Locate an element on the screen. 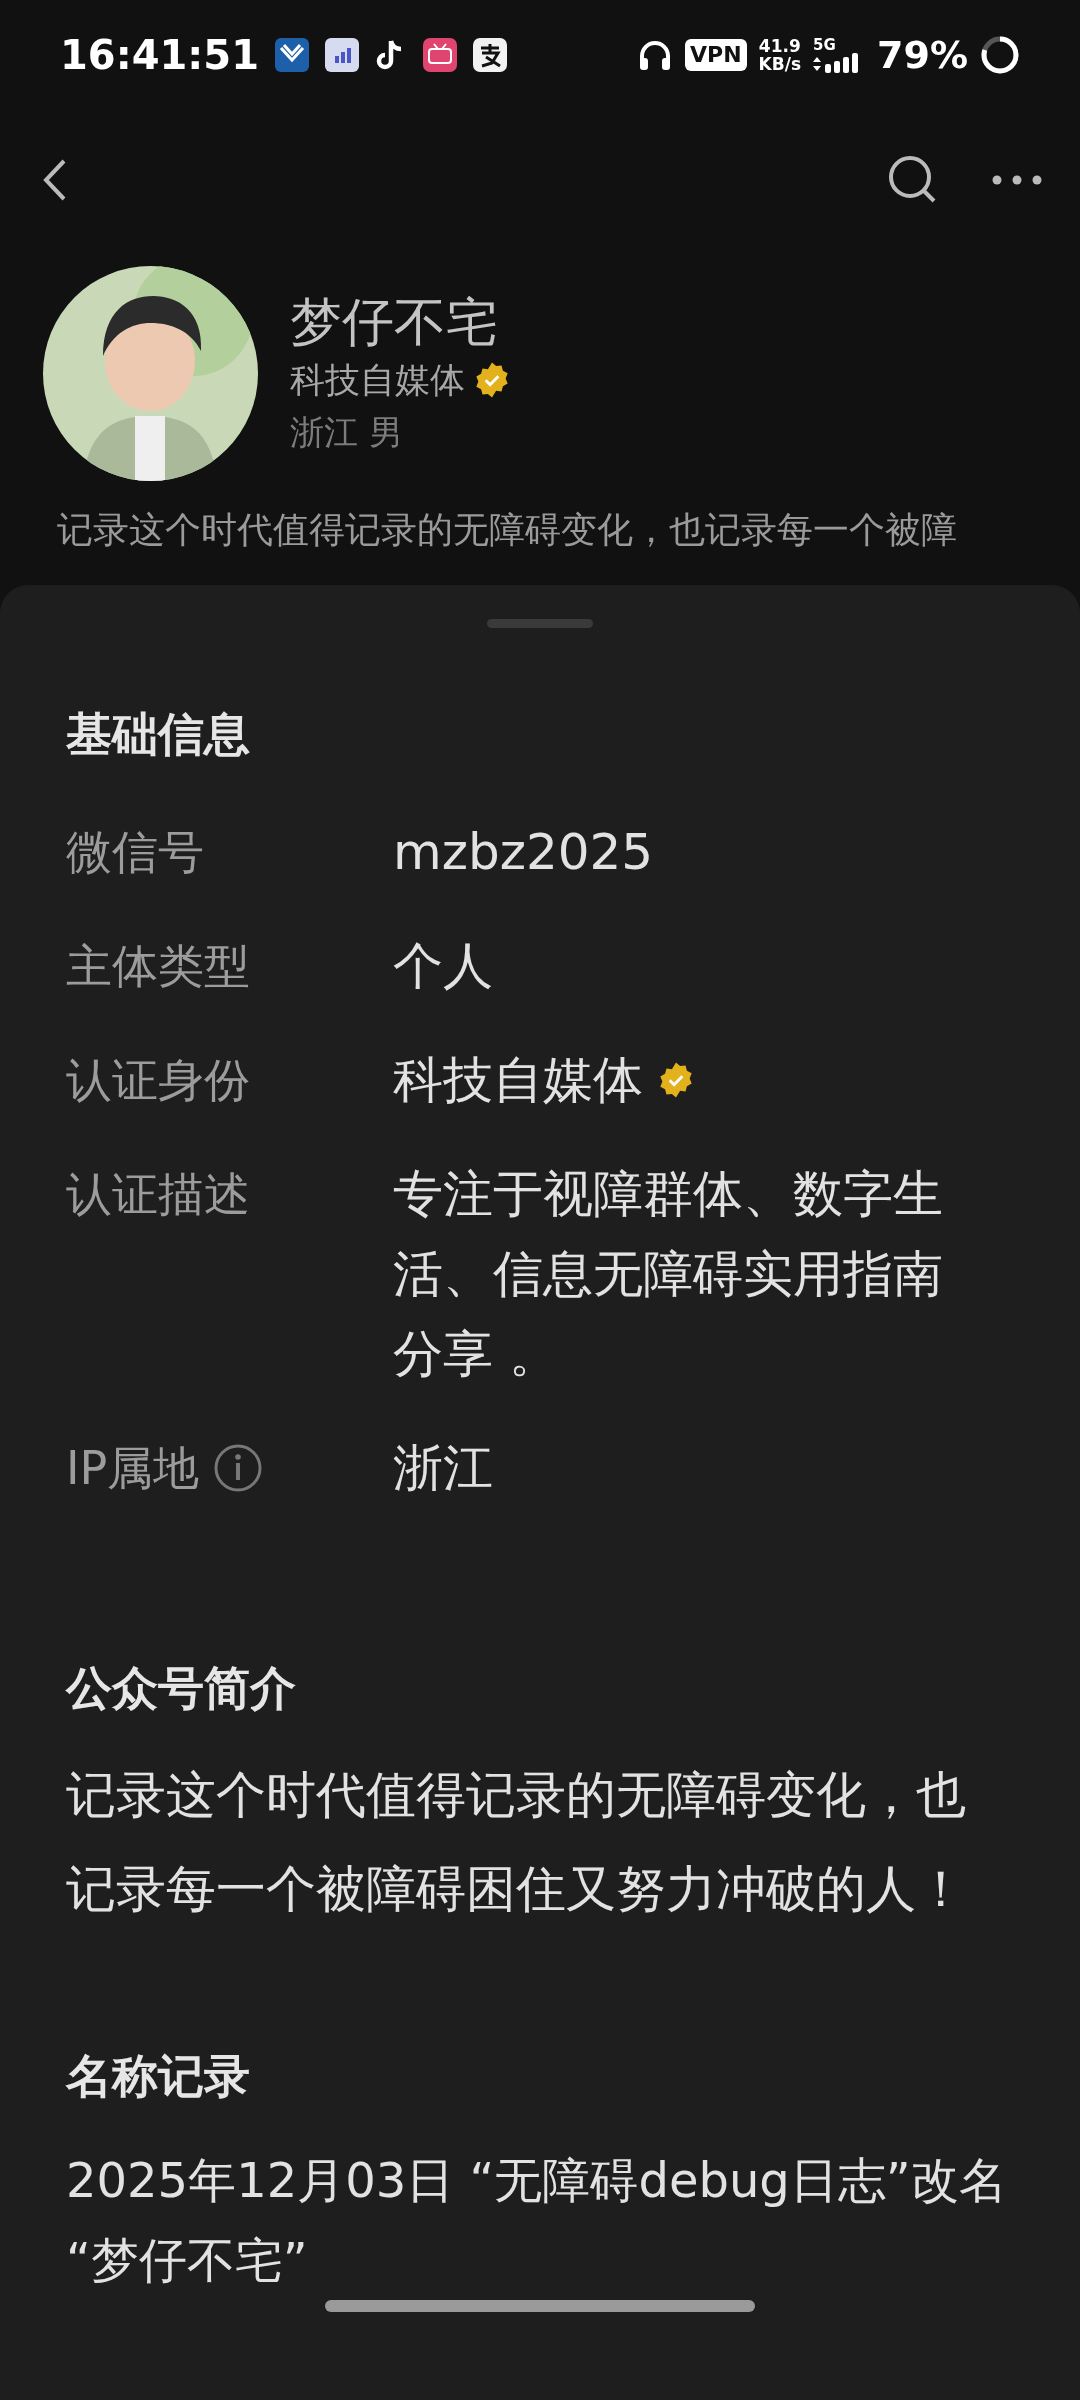  field-label: IP属地 is located at coordinates (133, 1468).